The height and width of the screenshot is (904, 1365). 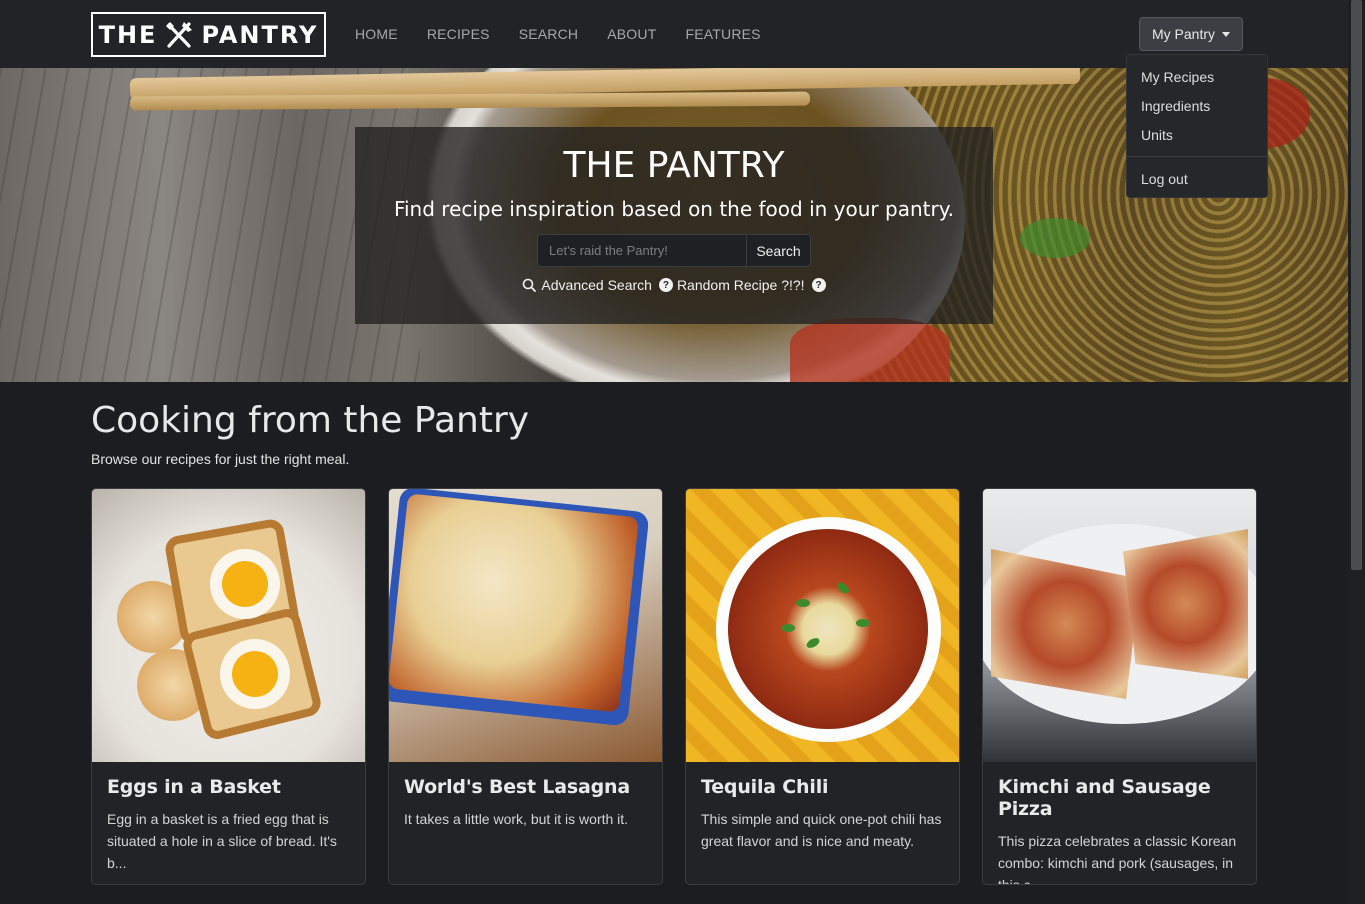 What do you see at coordinates (228, 787) in the screenshot?
I see `recipe-card-title: Eggs in a Basket` at bounding box center [228, 787].